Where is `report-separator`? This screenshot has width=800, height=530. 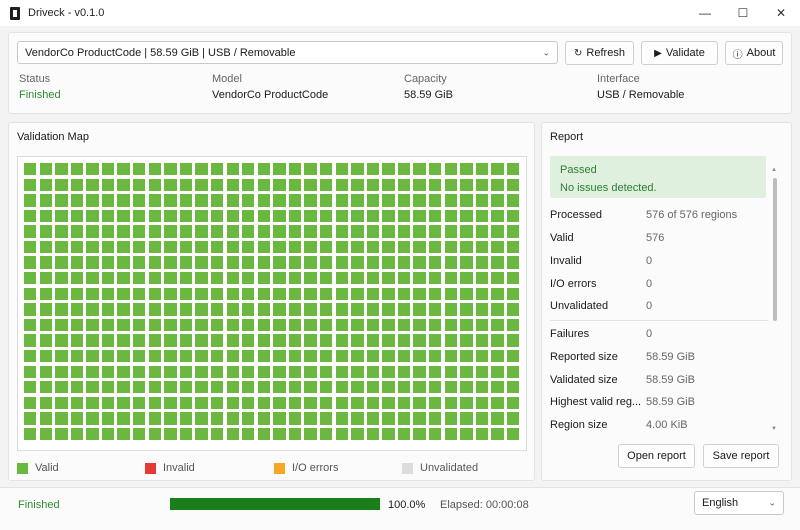
report-separator is located at coordinates (659, 320).